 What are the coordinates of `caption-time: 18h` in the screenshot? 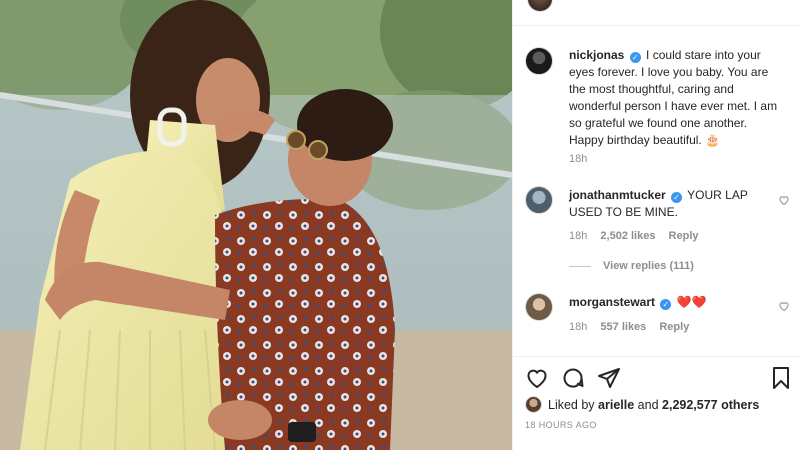 It's located at (578, 159).